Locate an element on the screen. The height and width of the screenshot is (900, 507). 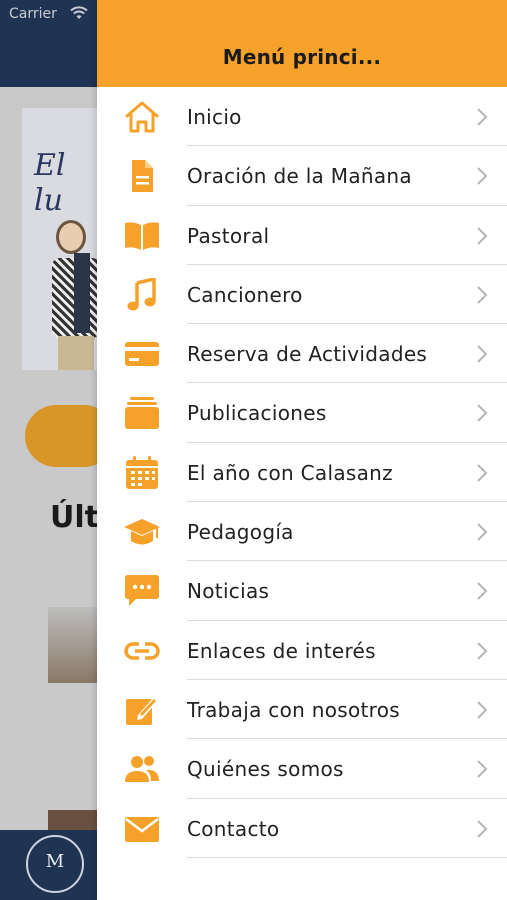
menu-item-trabaja: Trabaja con nosotros is located at coordinates (302, 710).